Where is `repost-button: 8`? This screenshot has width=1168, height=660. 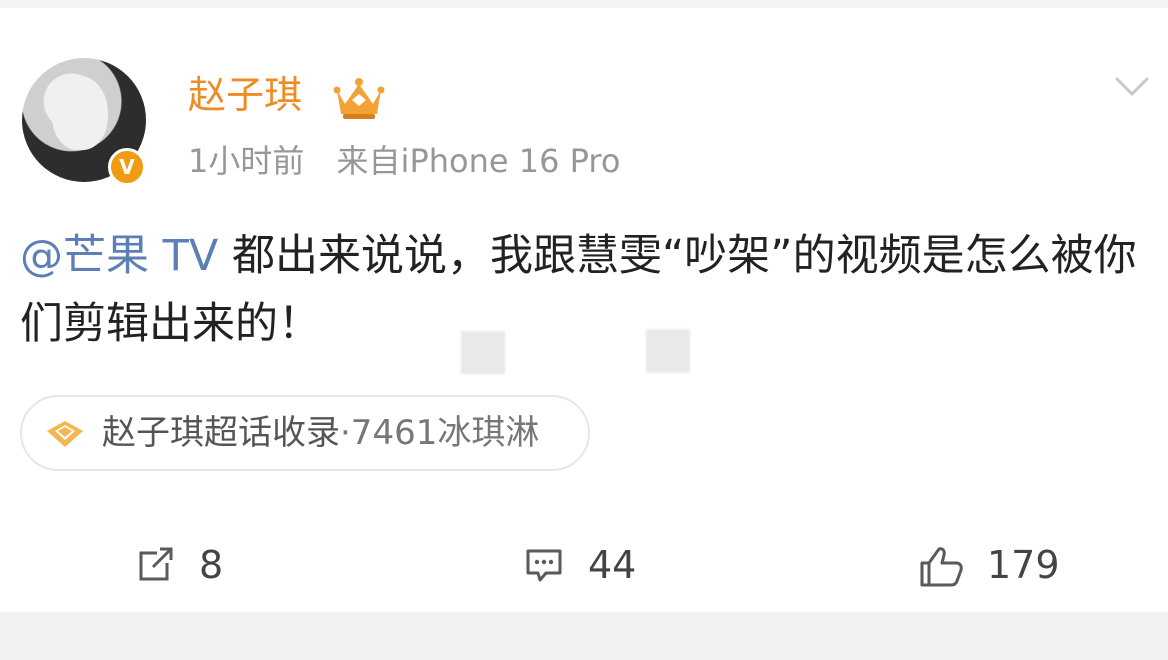 repost-button: 8 is located at coordinates (183, 565).